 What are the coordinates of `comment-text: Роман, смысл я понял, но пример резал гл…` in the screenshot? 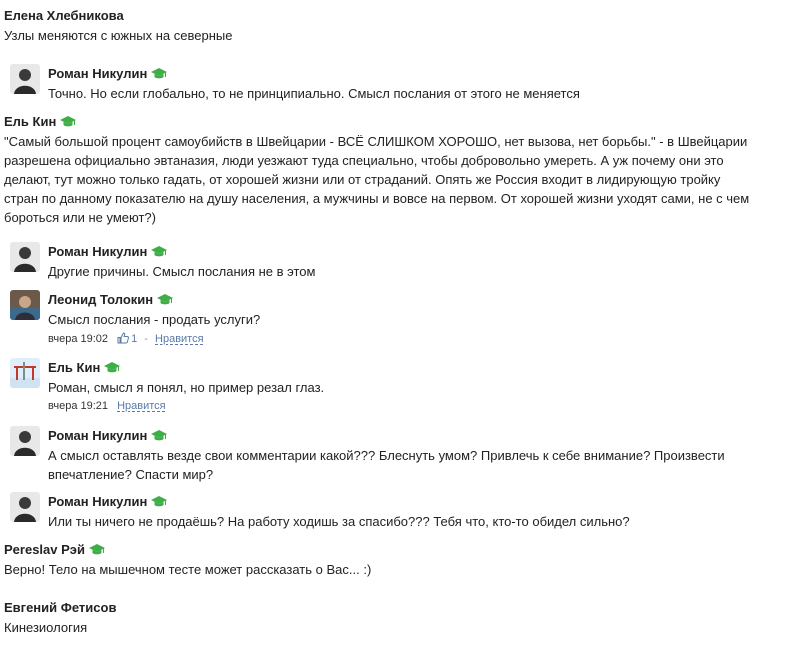 It's located at (186, 387).